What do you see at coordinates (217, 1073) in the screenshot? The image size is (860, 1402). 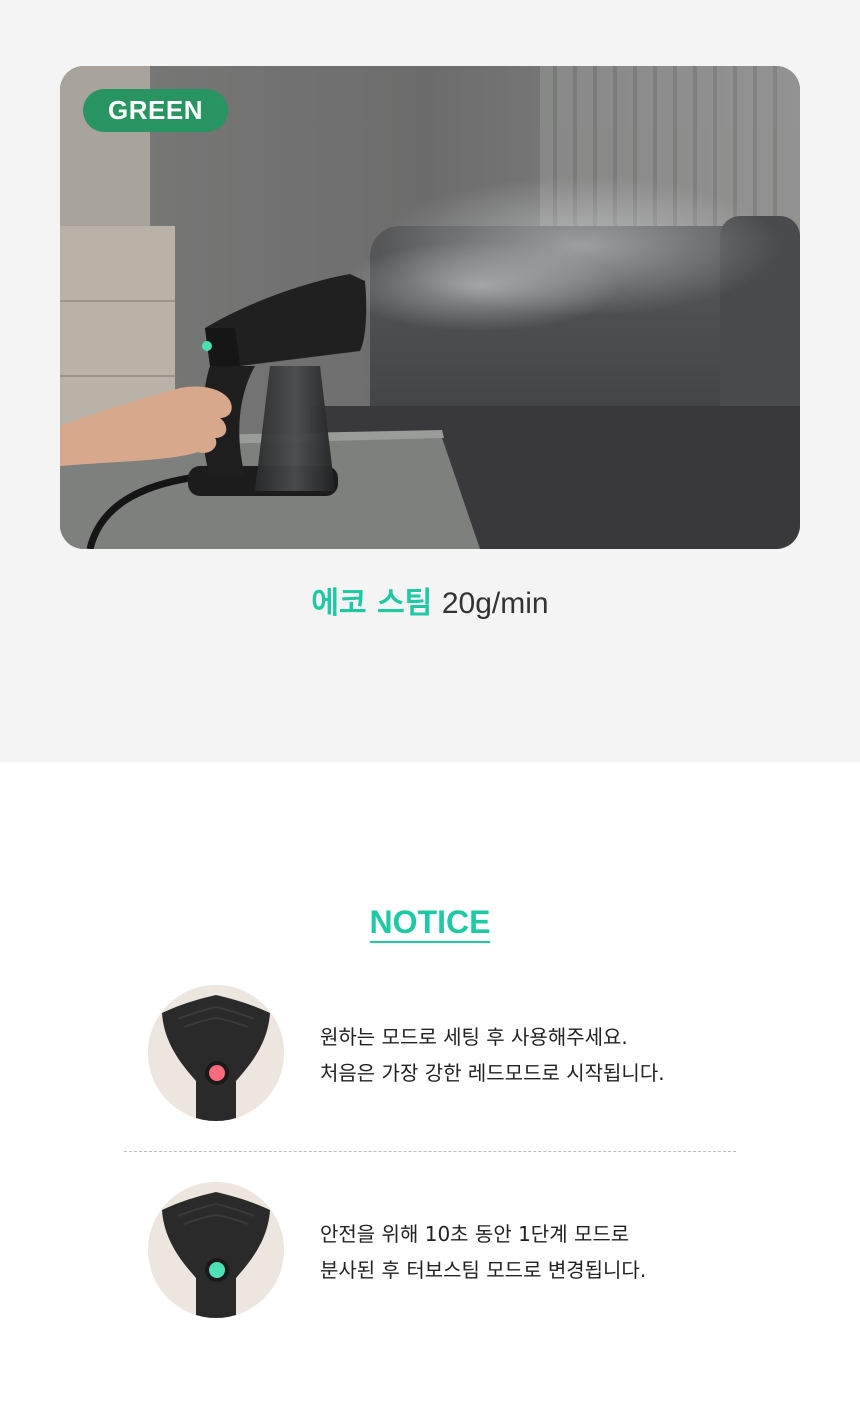 I see `red-indicator` at bounding box center [217, 1073].